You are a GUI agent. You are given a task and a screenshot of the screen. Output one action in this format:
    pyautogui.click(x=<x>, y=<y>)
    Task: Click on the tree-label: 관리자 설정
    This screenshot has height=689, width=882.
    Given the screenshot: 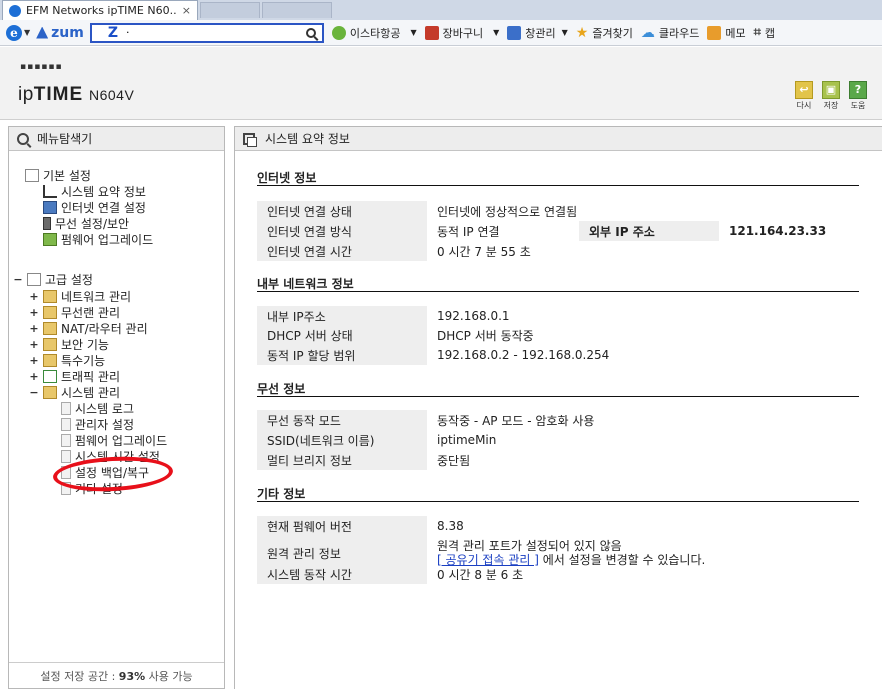 What is the action you would take?
    pyautogui.click(x=105, y=424)
    